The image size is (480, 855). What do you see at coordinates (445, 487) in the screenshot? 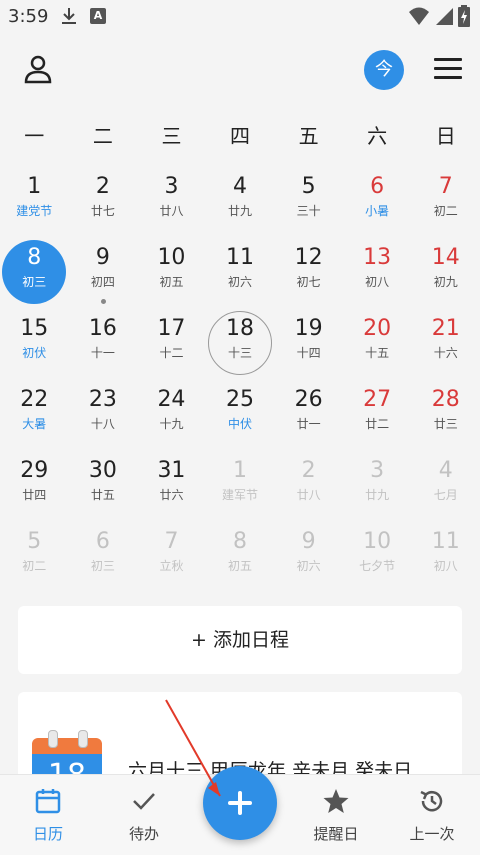
I see `calendar-day-other-month: 4 七月` at bounding box center [445, 487].